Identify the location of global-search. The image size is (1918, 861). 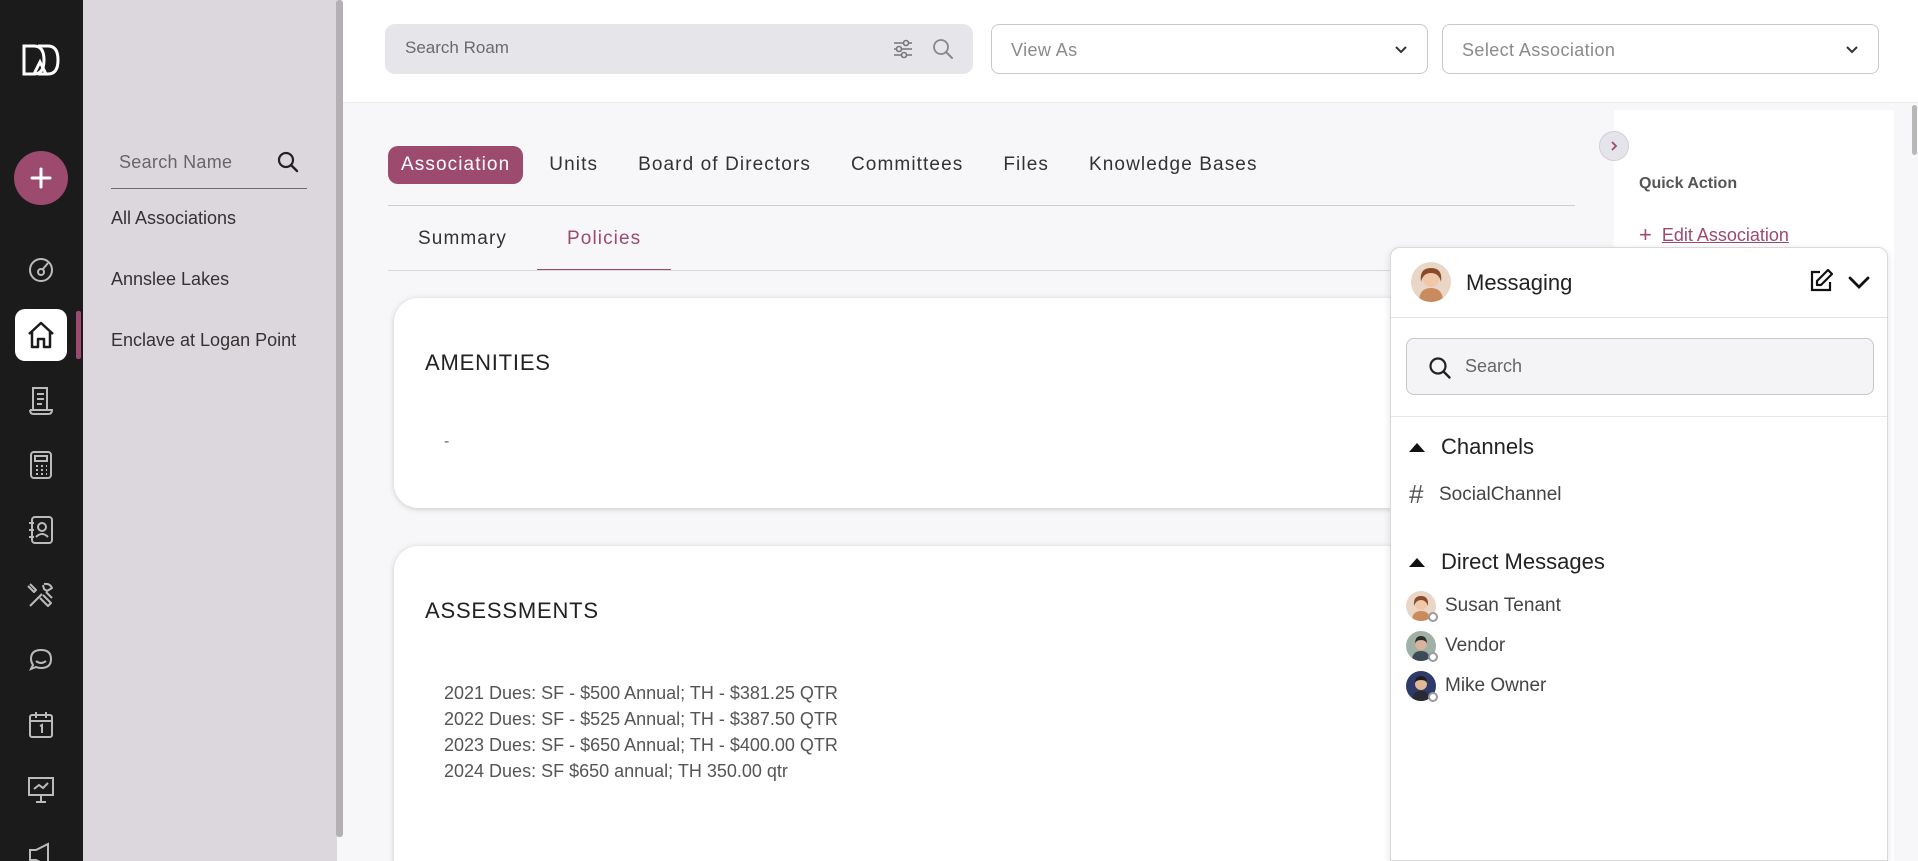
(679, 49).